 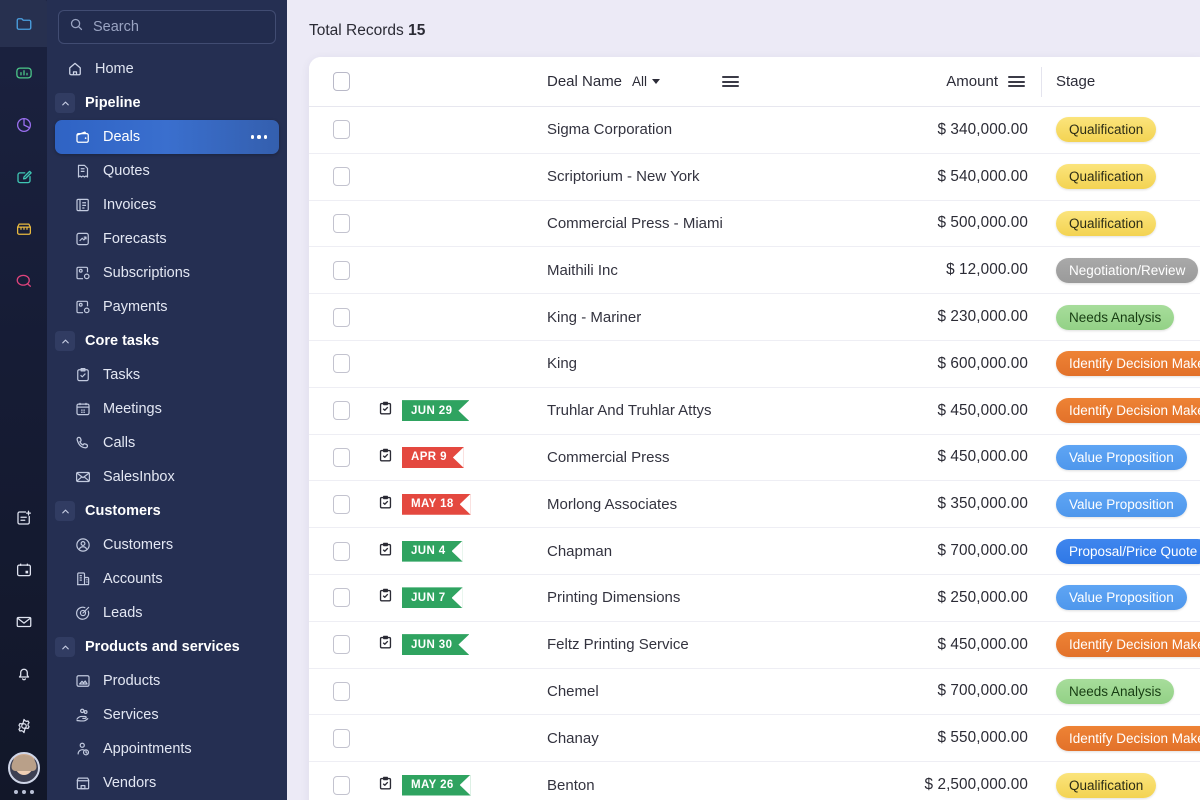 I want to click on rail-item-search-insight, so click(x=23, y=281).